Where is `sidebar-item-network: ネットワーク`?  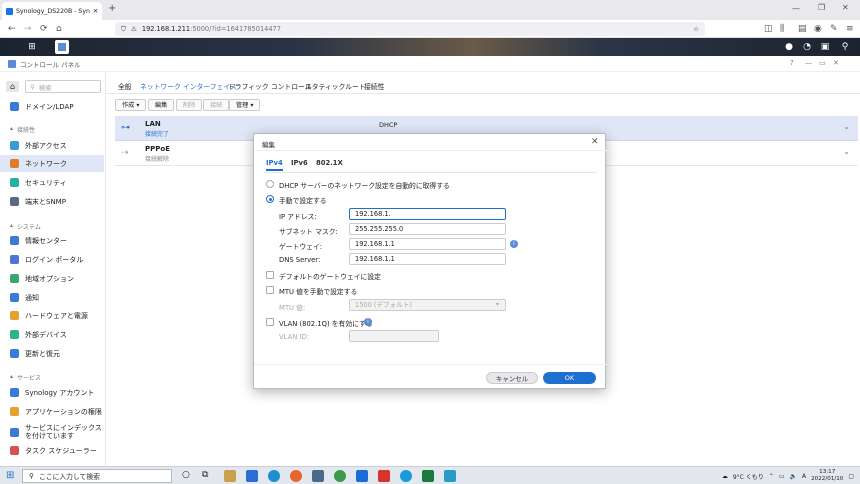 sidebar-item-network: ネットワーク is located at coordinates (52, 163).